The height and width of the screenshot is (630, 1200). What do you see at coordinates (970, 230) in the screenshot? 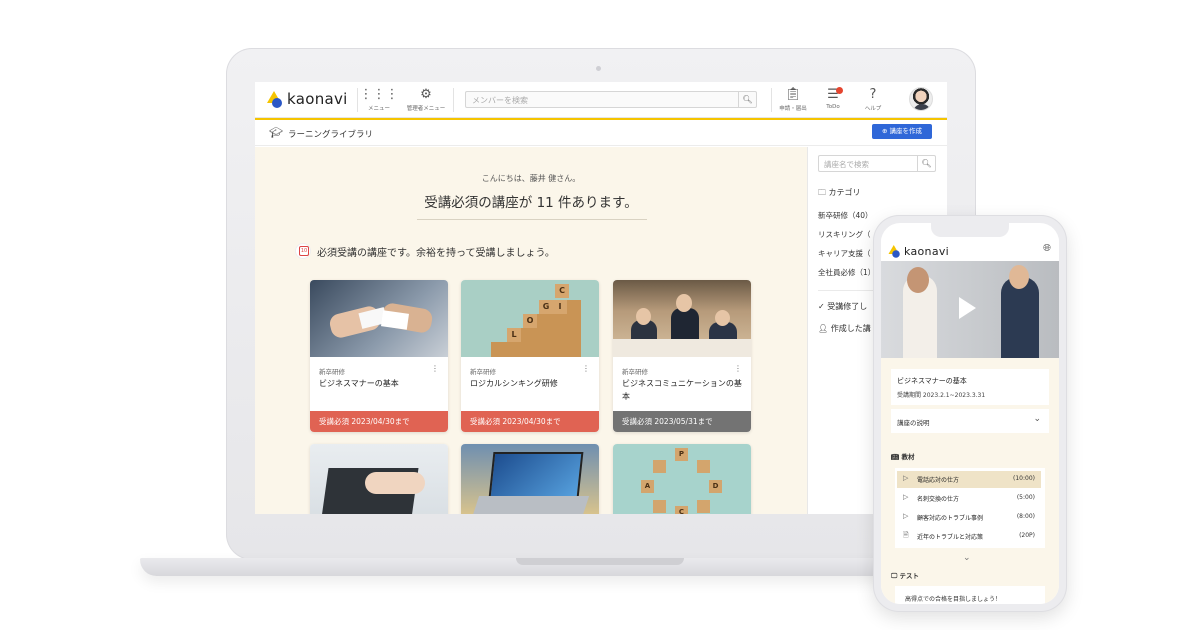
I see `phone-notch` at bounding box center [970, 230].